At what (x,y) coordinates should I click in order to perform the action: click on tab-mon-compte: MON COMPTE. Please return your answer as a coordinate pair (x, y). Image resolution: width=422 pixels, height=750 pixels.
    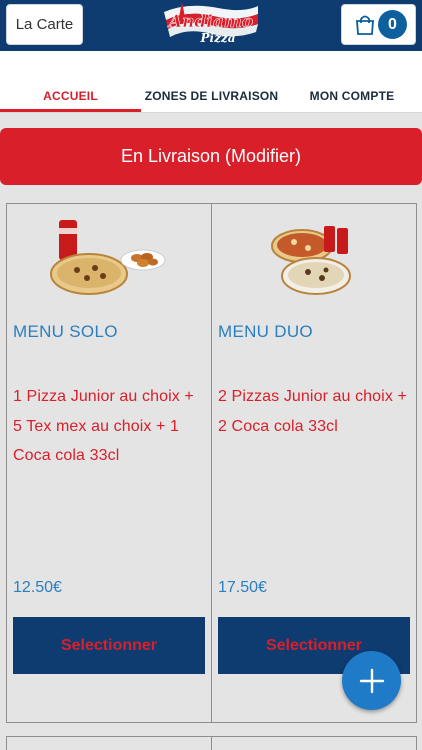
    Looking at the image, I should click on (352, 101).